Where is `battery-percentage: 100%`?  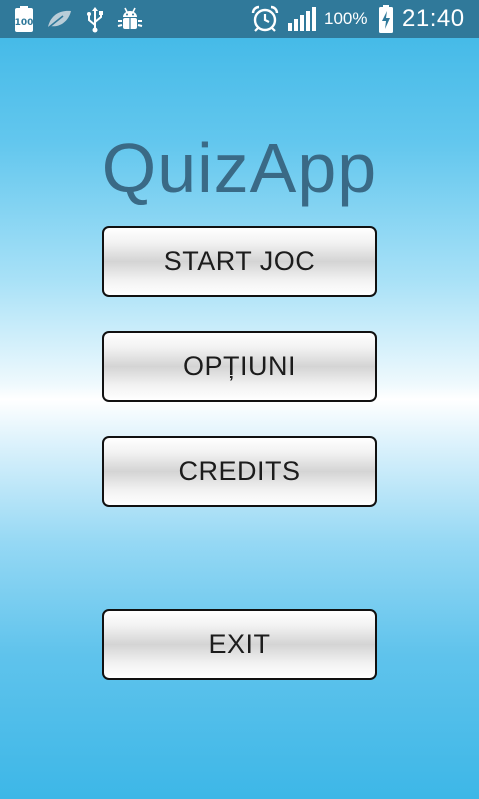
battery-percentage: 100% is located at coordinates (346, 18).